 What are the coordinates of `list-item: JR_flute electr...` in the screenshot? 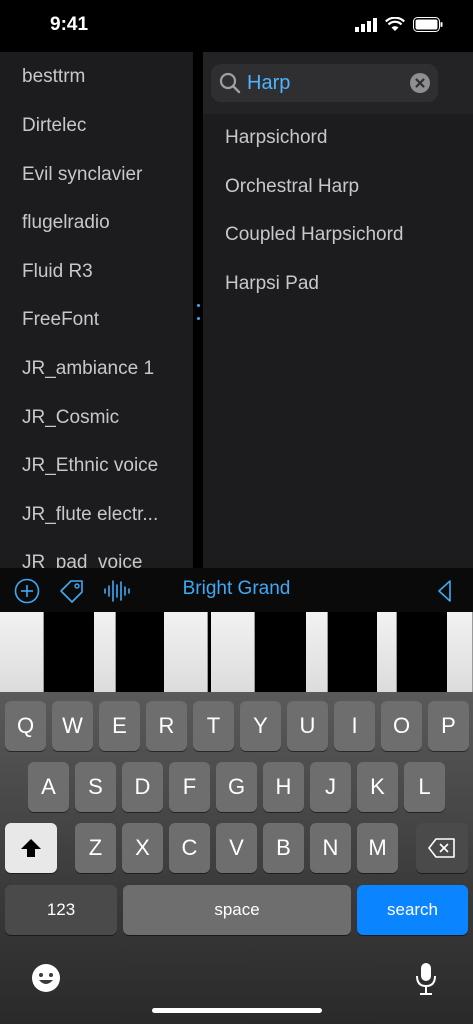 It's located at (96, 515).